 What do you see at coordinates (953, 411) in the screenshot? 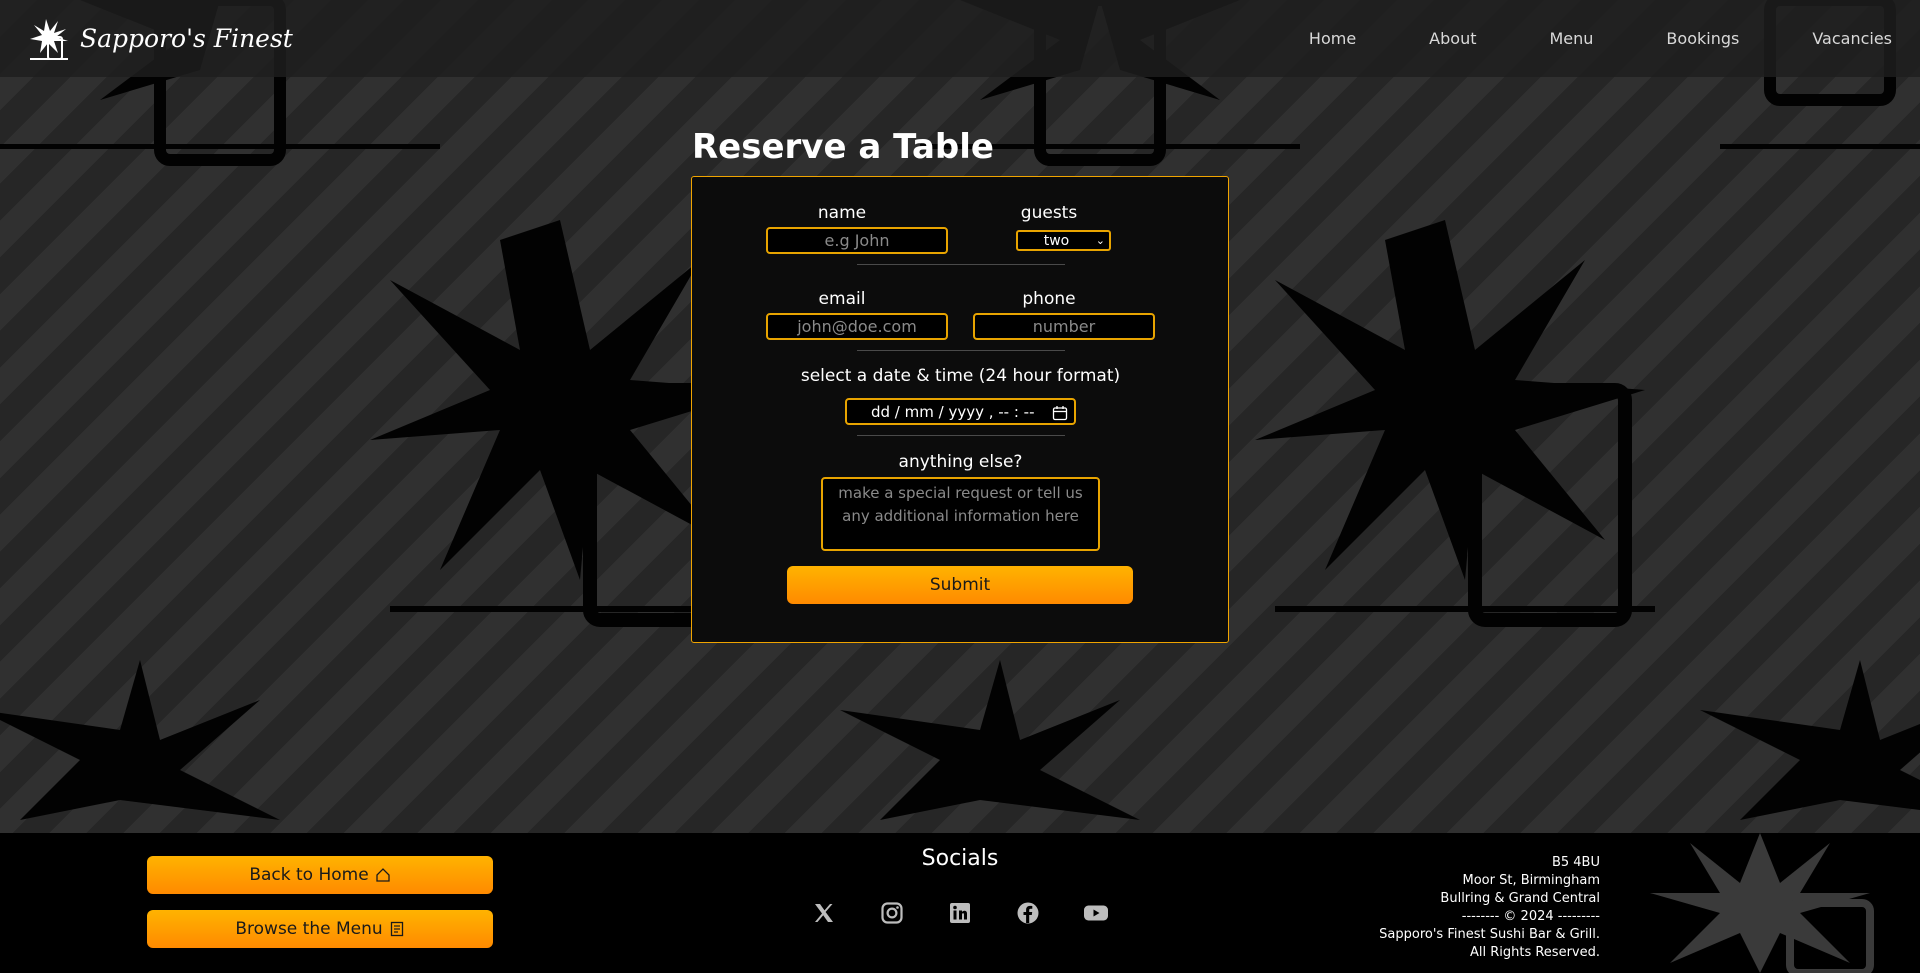
I see `datetime-placeholder: dd / mm / yyyy , -- : --` at bounding box center [953, 411].